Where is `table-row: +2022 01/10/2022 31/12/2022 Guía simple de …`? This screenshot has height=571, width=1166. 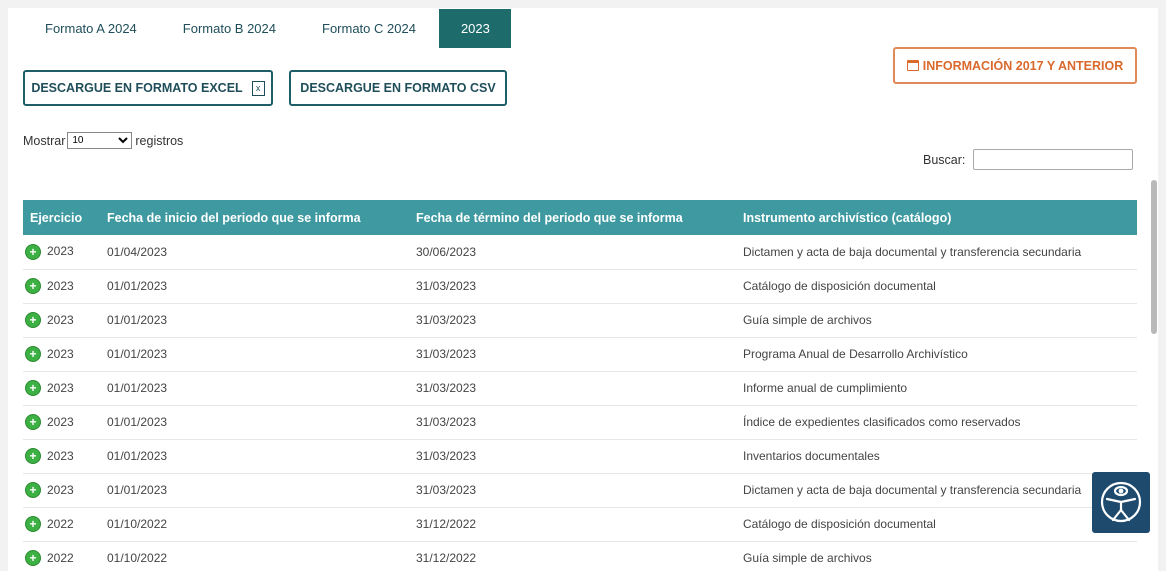
table-row: +2022 01/10/2022 31/12/2022 Guía simple de … is located at coordinates (580, 556).